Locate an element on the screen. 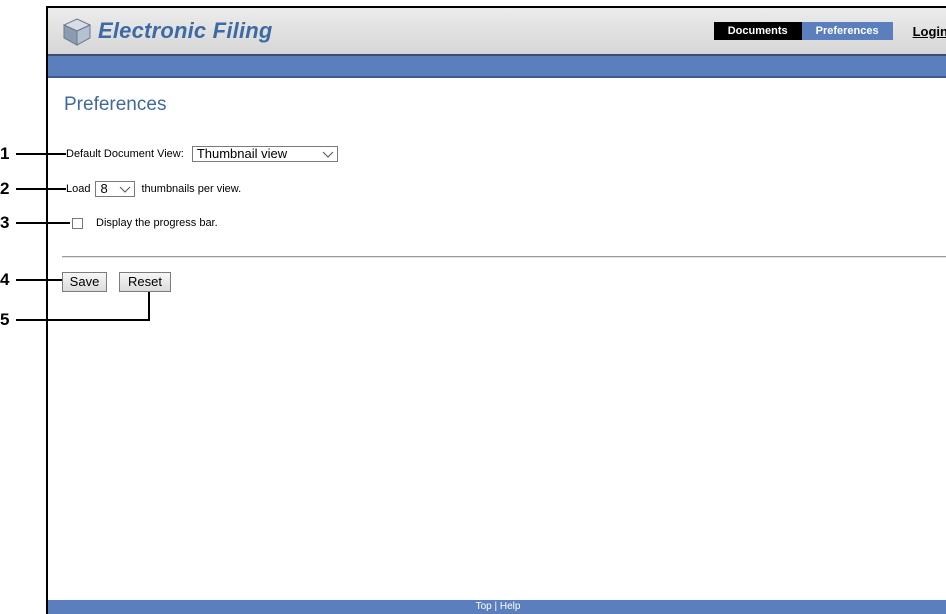 The width and height of the screenshot is (946, 614). top-nav: Documents Preferences Login is located at coordinates (829, 31).